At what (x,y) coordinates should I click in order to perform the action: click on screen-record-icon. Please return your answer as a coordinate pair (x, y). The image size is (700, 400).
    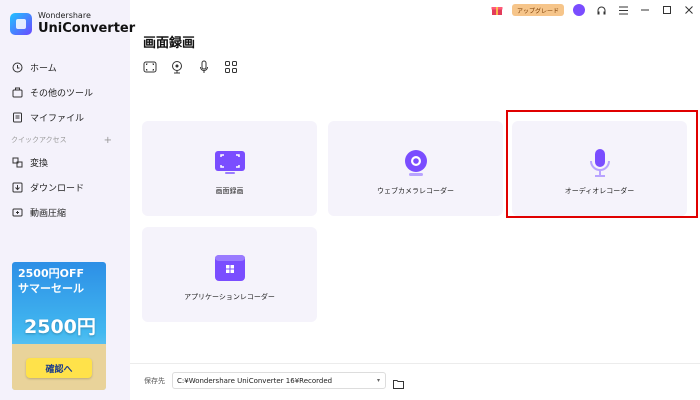
    Looking at the image, I should click on (229, 164).